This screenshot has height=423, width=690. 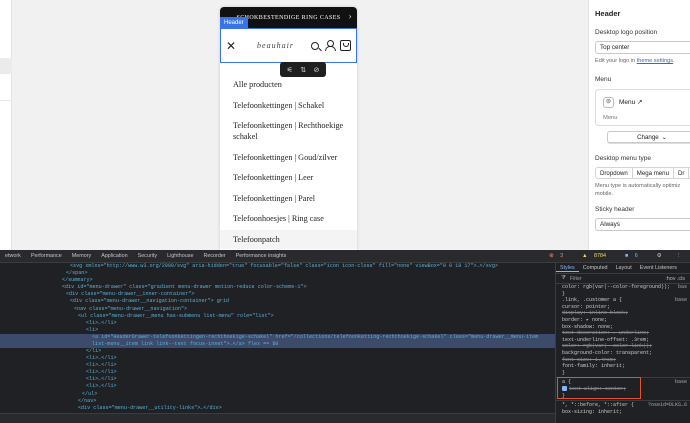 I want to click on dom-node-line: </li>, so click(x=277, y=351).